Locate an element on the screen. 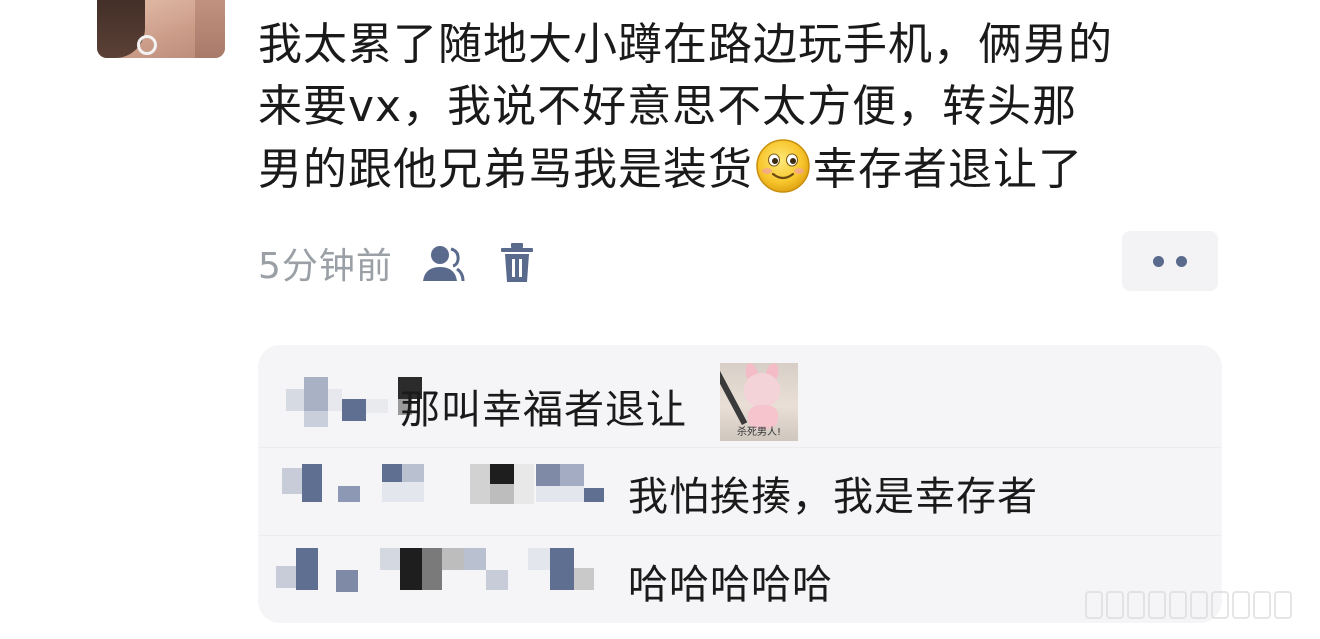 Image resolution: width=1320 pixels, height=639 pixels. user-icon is located at coordinates (443, 264).